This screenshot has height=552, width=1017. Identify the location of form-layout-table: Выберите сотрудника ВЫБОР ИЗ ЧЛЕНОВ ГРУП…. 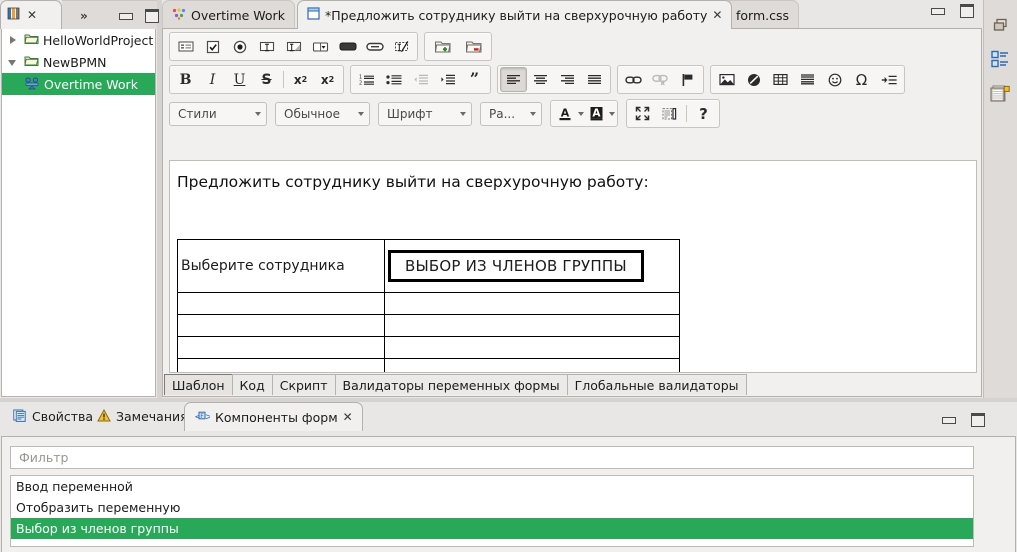
(428, 305).